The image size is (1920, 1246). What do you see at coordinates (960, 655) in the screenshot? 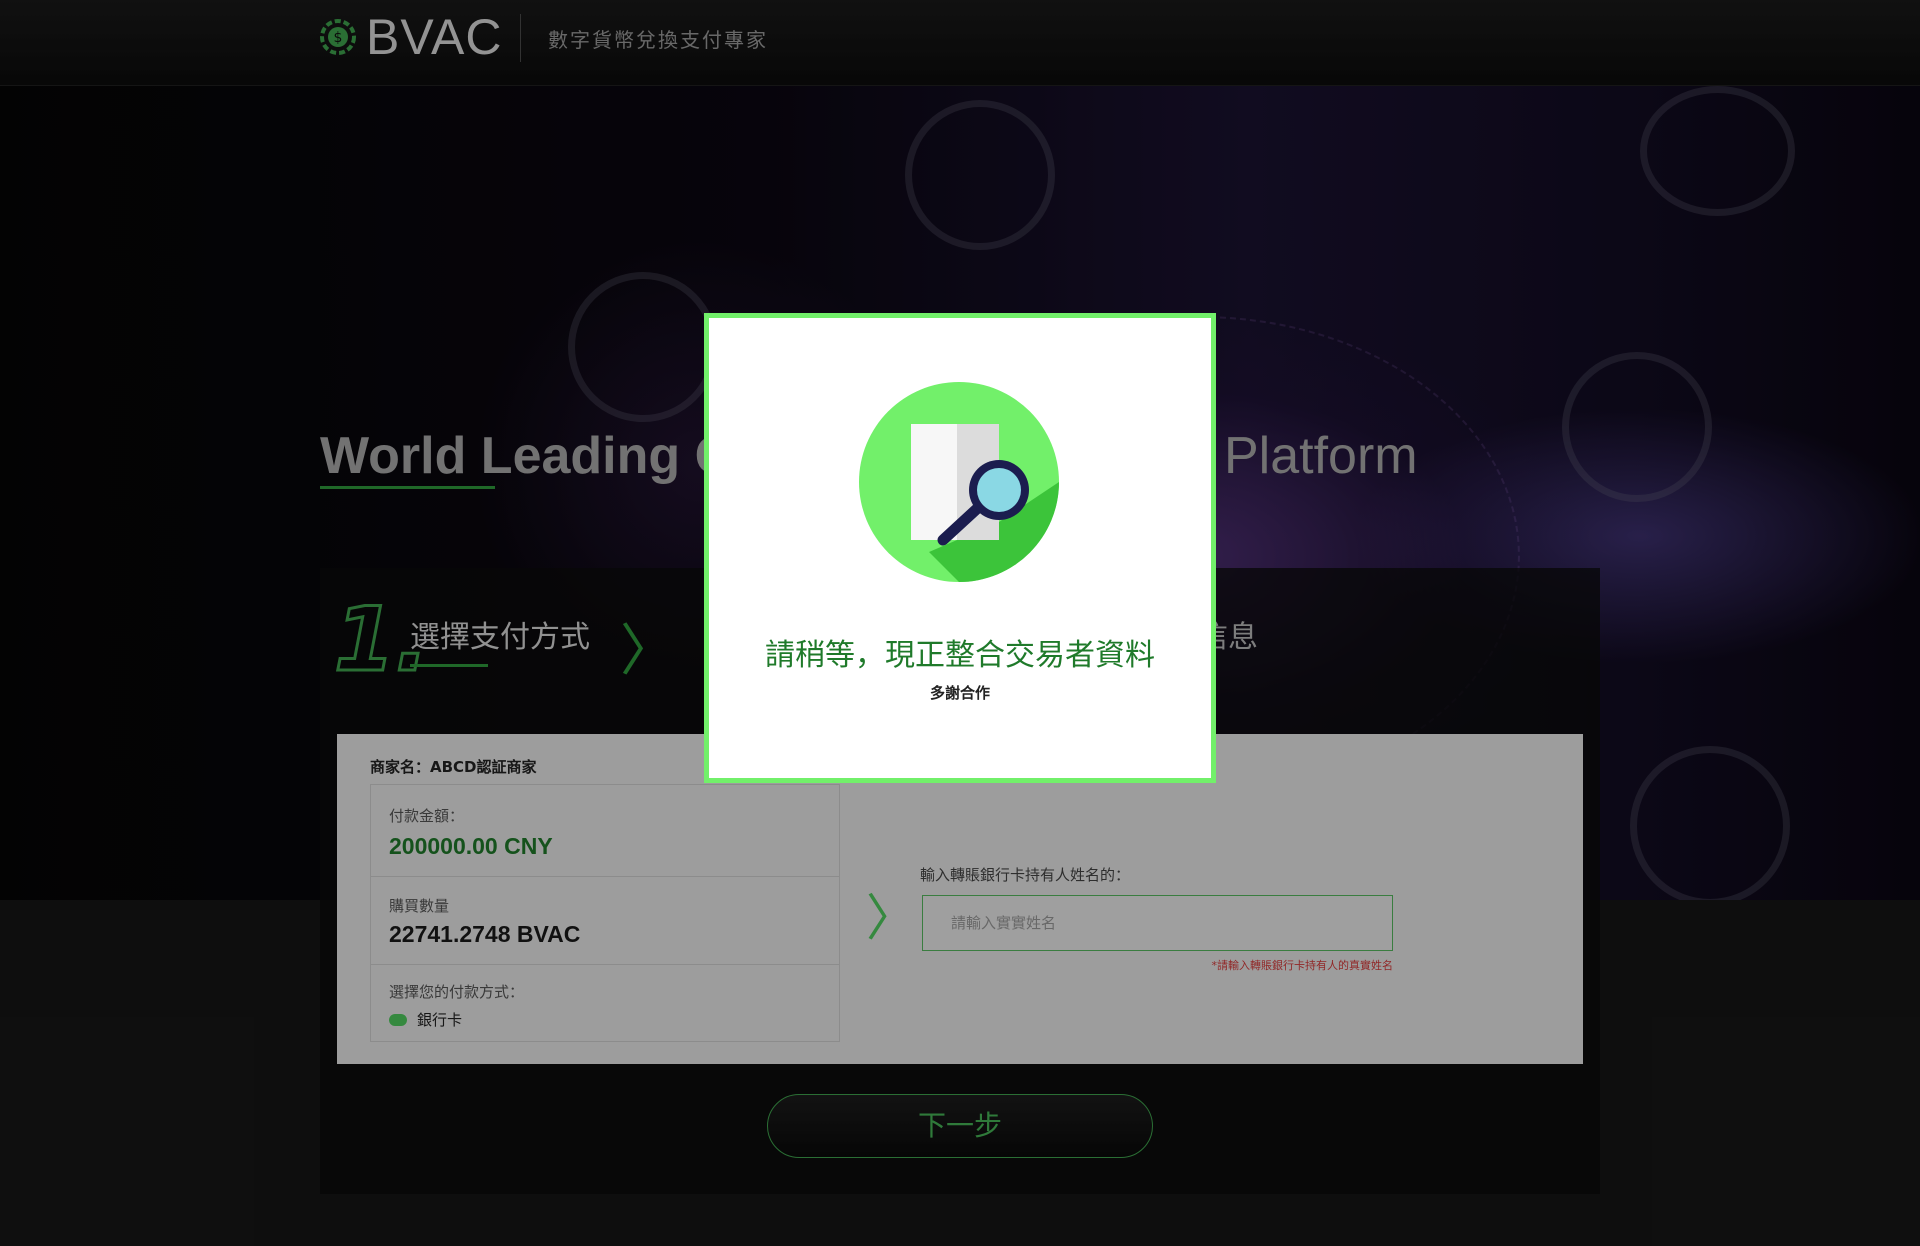
I see `modal-title: 請稍等，現正整合交易者資料` at bounding box center [960, 655].